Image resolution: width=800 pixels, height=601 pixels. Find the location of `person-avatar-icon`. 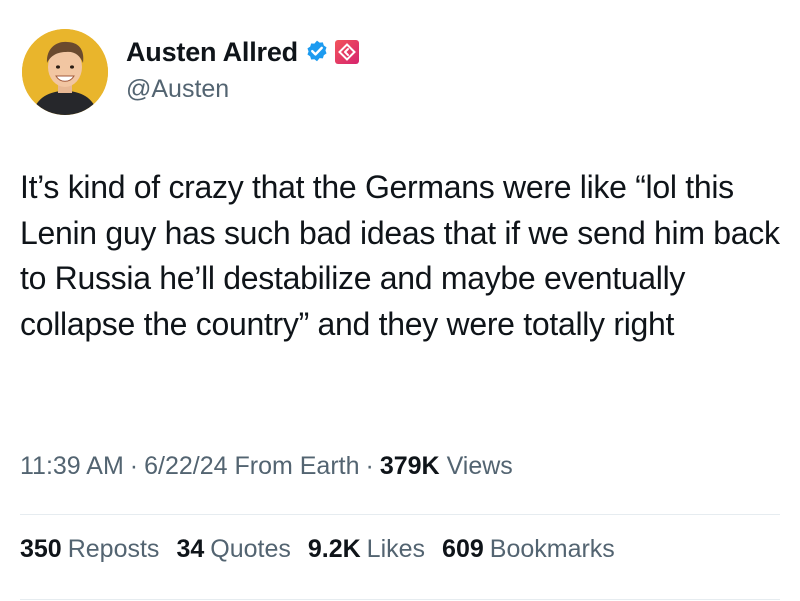

person-avatar-icon is located at coordinates (65, 72).